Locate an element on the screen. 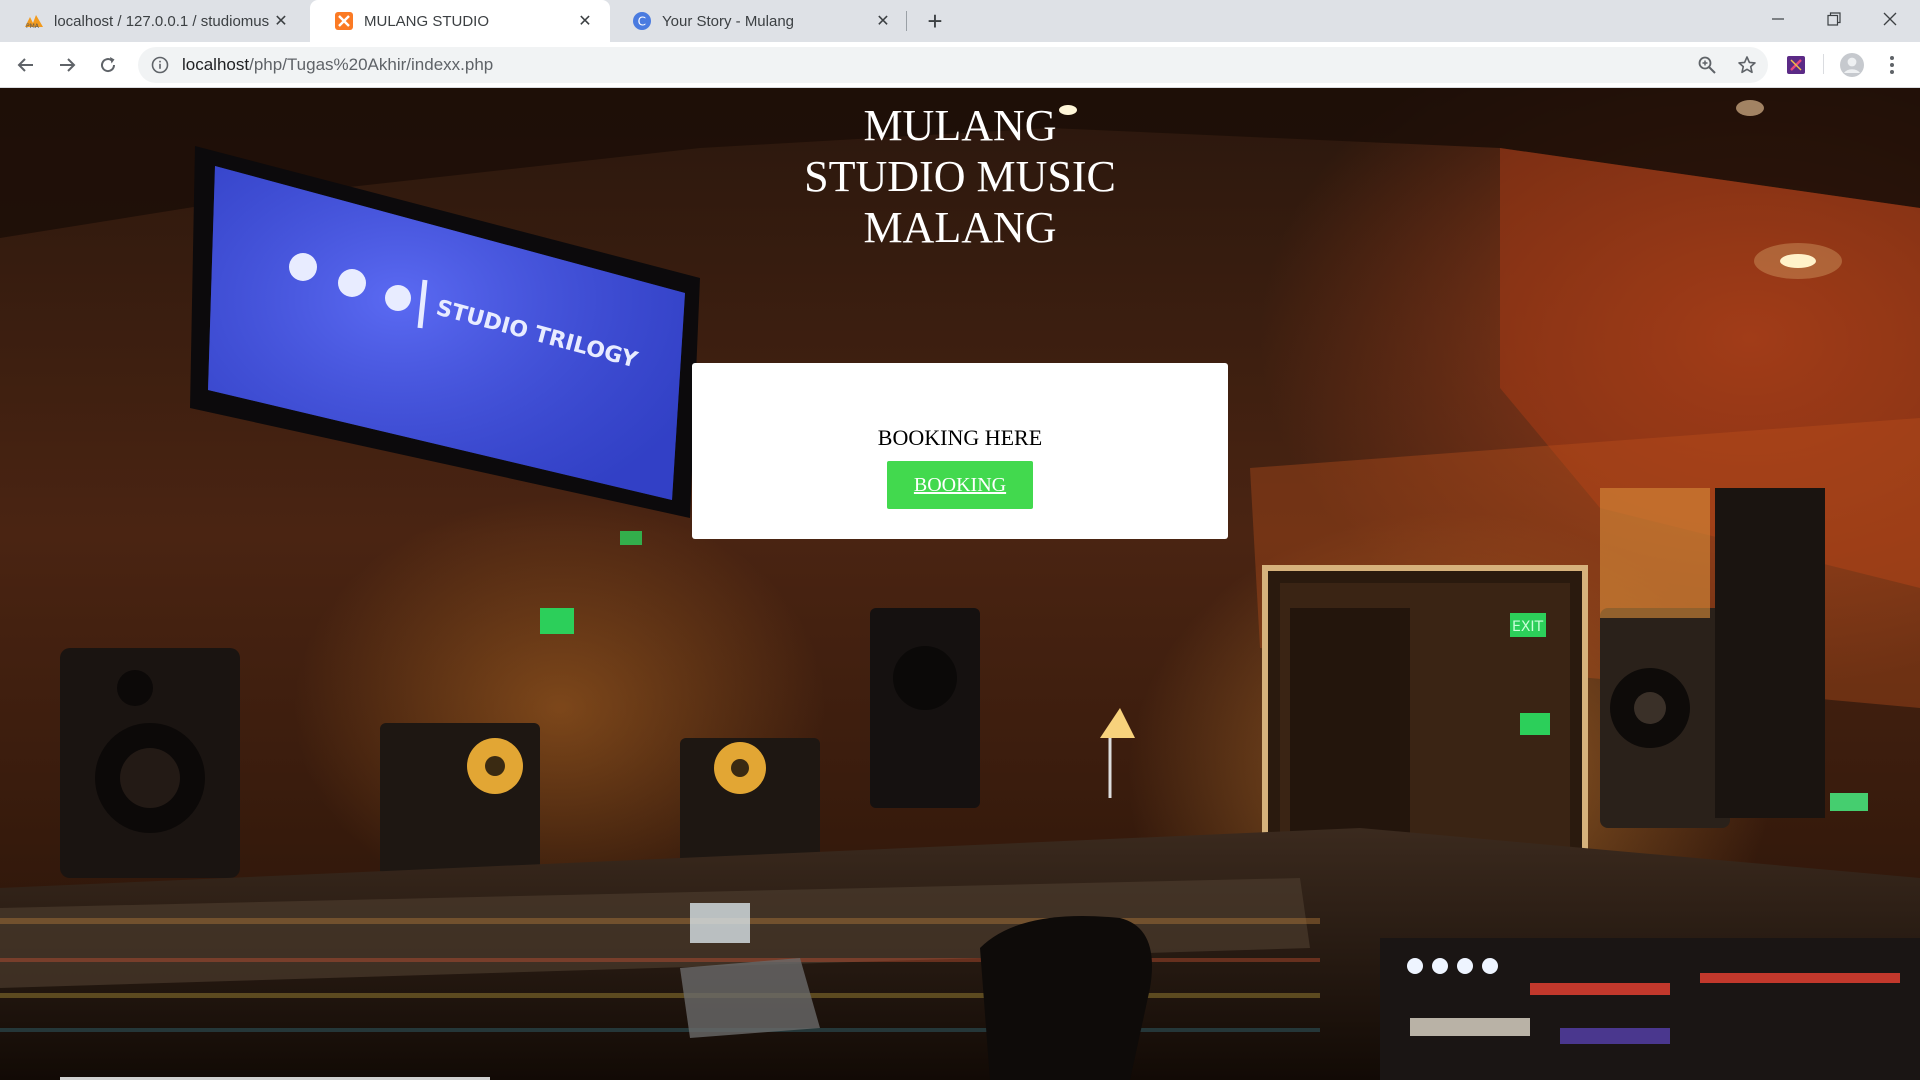 The image size is (1920, 1080). url-path: /php/Tugas%20Akhir/indexx.php is located at coordinates (371, 64).